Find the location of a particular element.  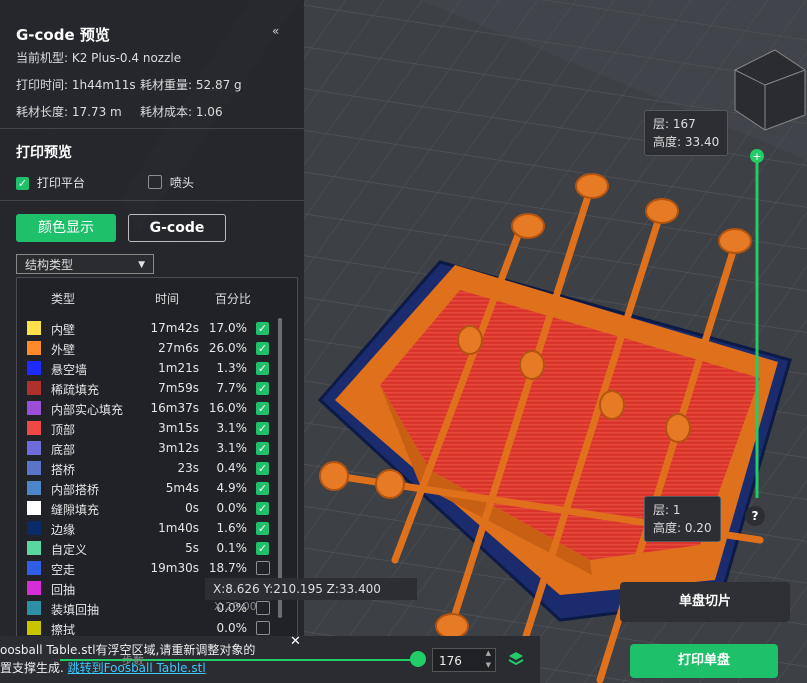

legend-row-time: 17m42s is located at coordinates (174, 328).